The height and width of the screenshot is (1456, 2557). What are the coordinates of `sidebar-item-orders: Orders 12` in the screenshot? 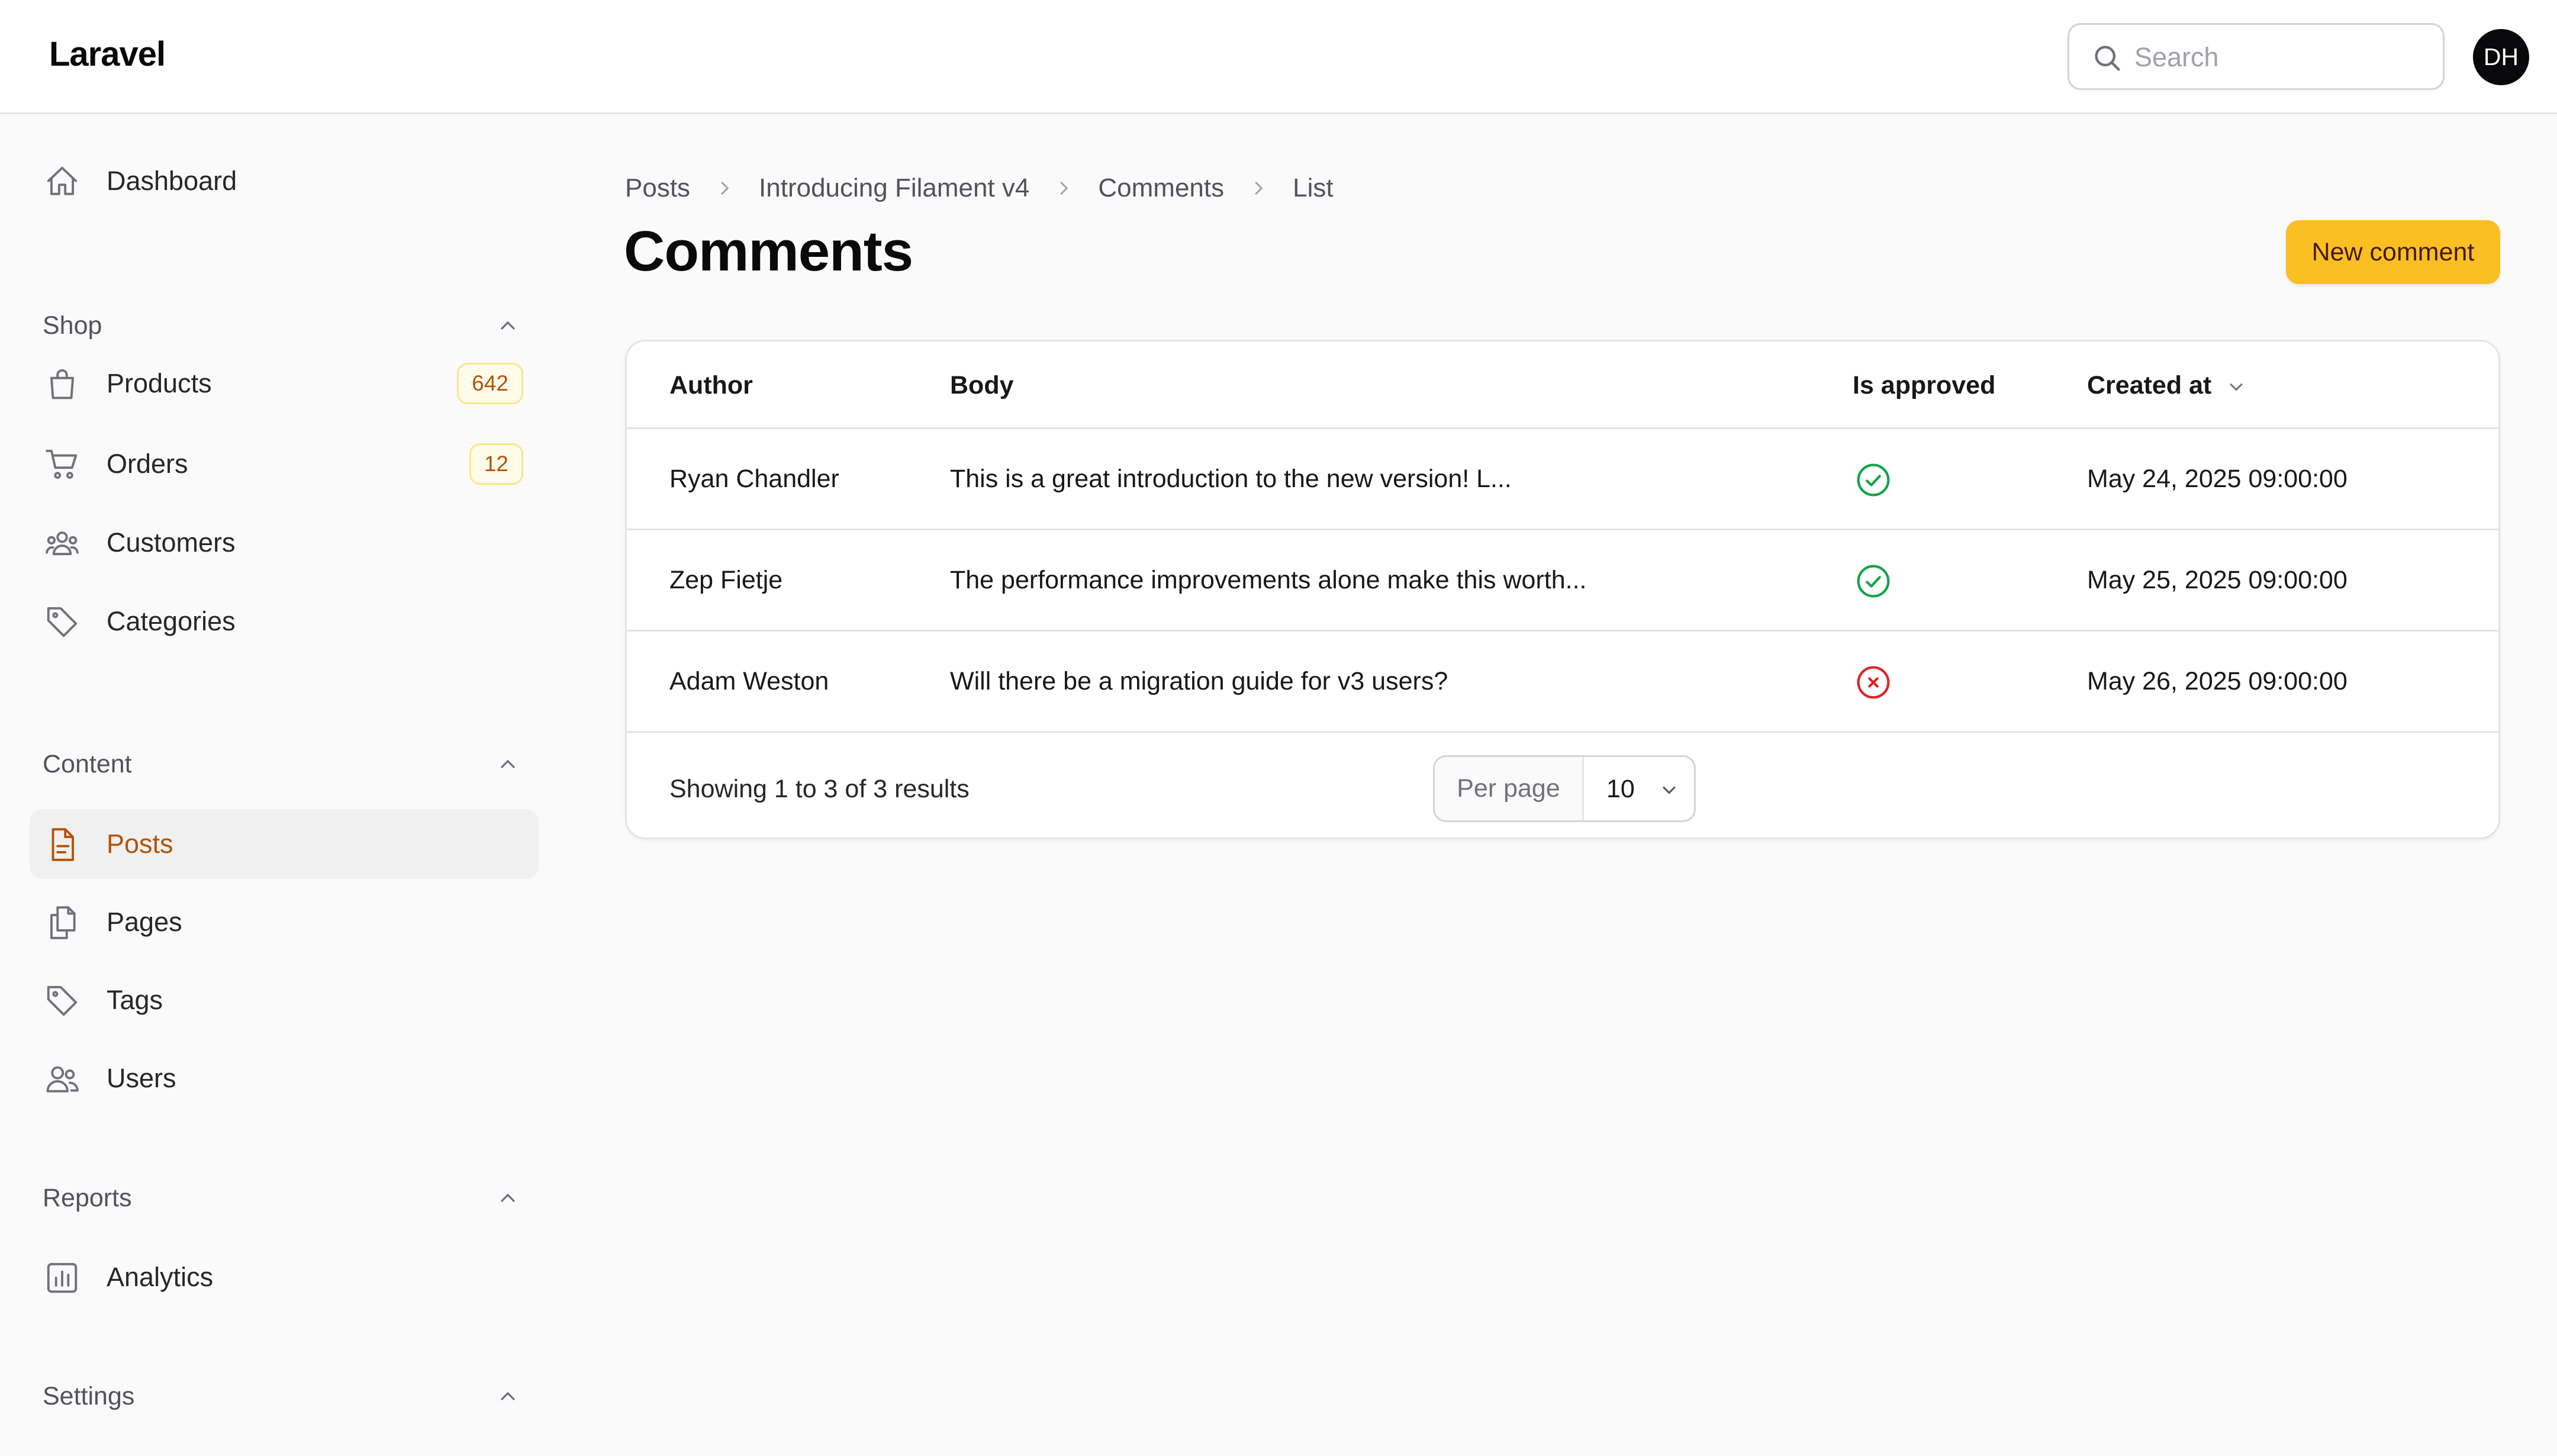 It's located at (284, 464).